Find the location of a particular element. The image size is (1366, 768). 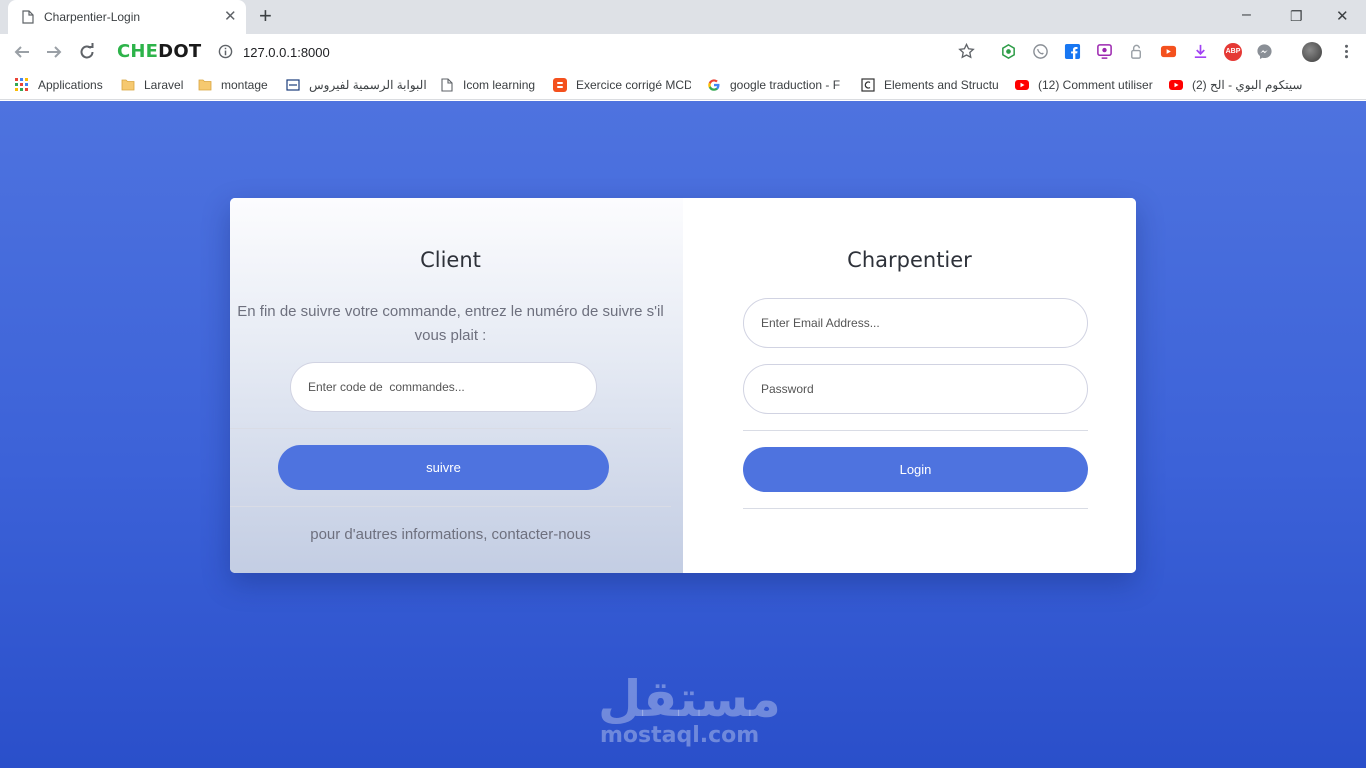

suivre-button: suivre is located at coordinates (443, 467).